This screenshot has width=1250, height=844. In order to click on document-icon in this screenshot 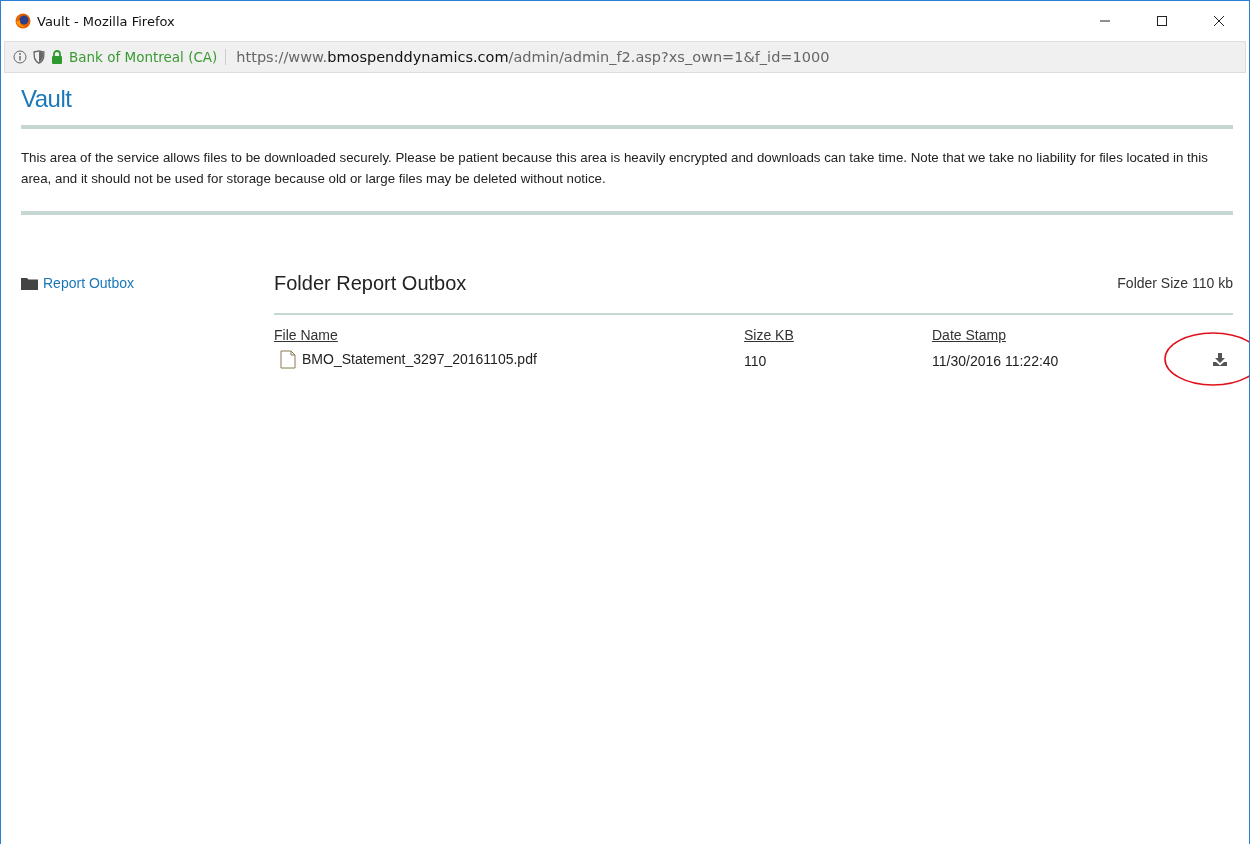, I will do `click(288, 359)`.